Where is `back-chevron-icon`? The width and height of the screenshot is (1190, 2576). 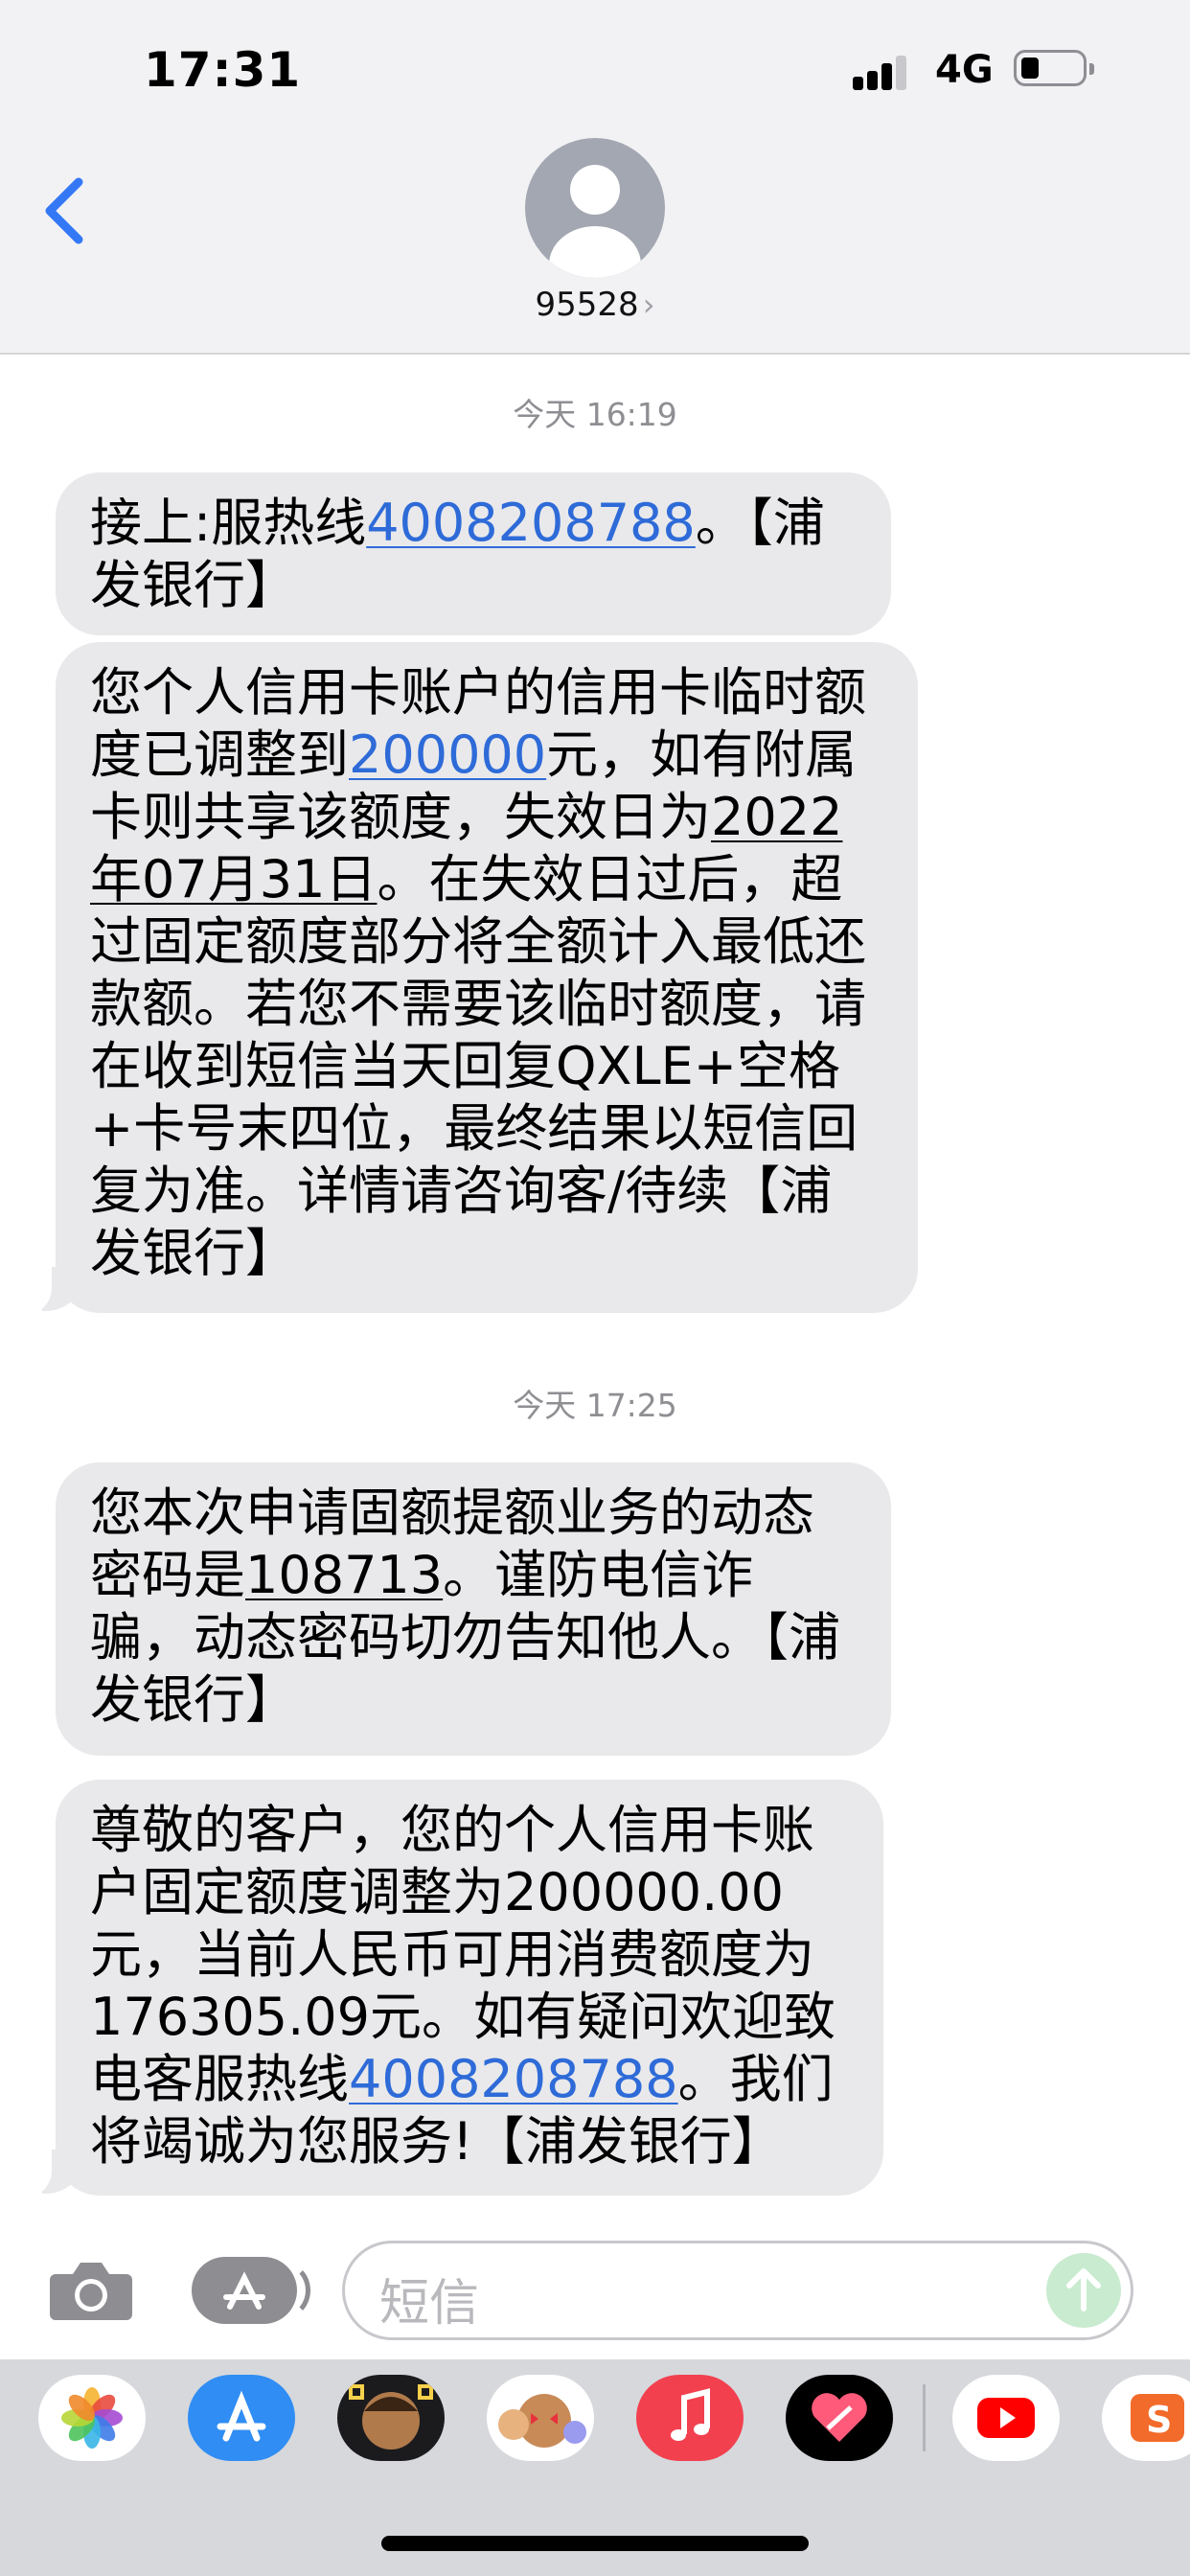 back-chevron-icon is located at coordinates (67, 210).